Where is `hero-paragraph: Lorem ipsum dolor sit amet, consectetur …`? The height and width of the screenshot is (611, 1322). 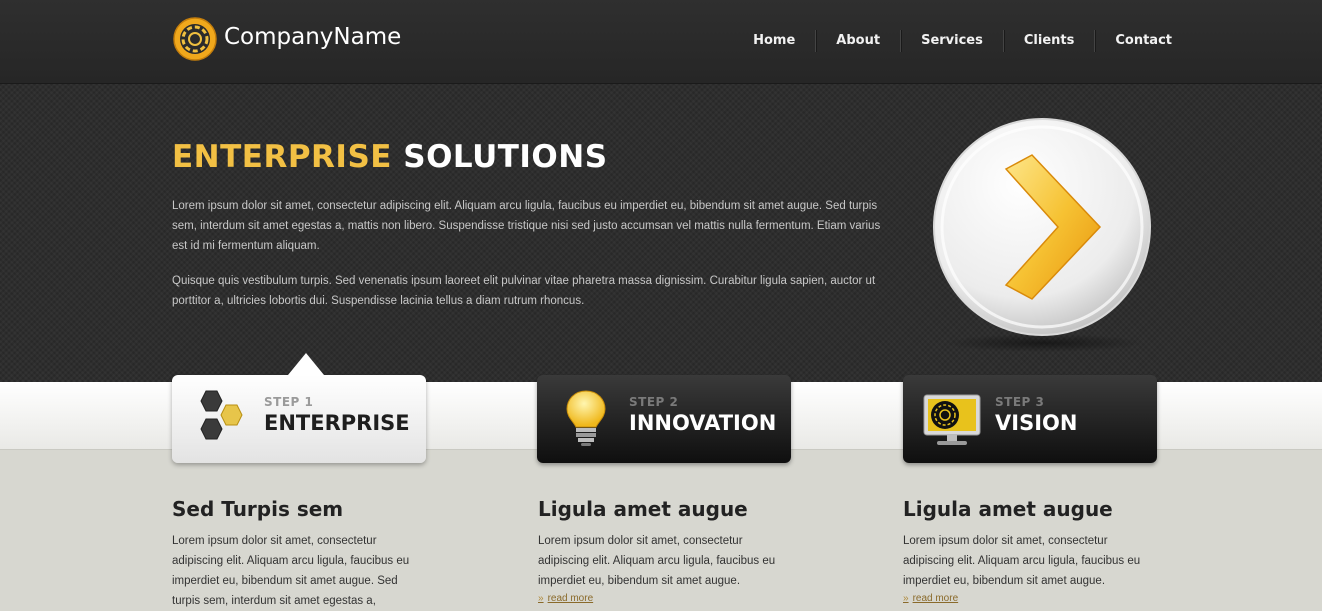 hero-paragraph: Lorem ipsum dolor sit amet, consectetur … is located at coordinates (526, 226).